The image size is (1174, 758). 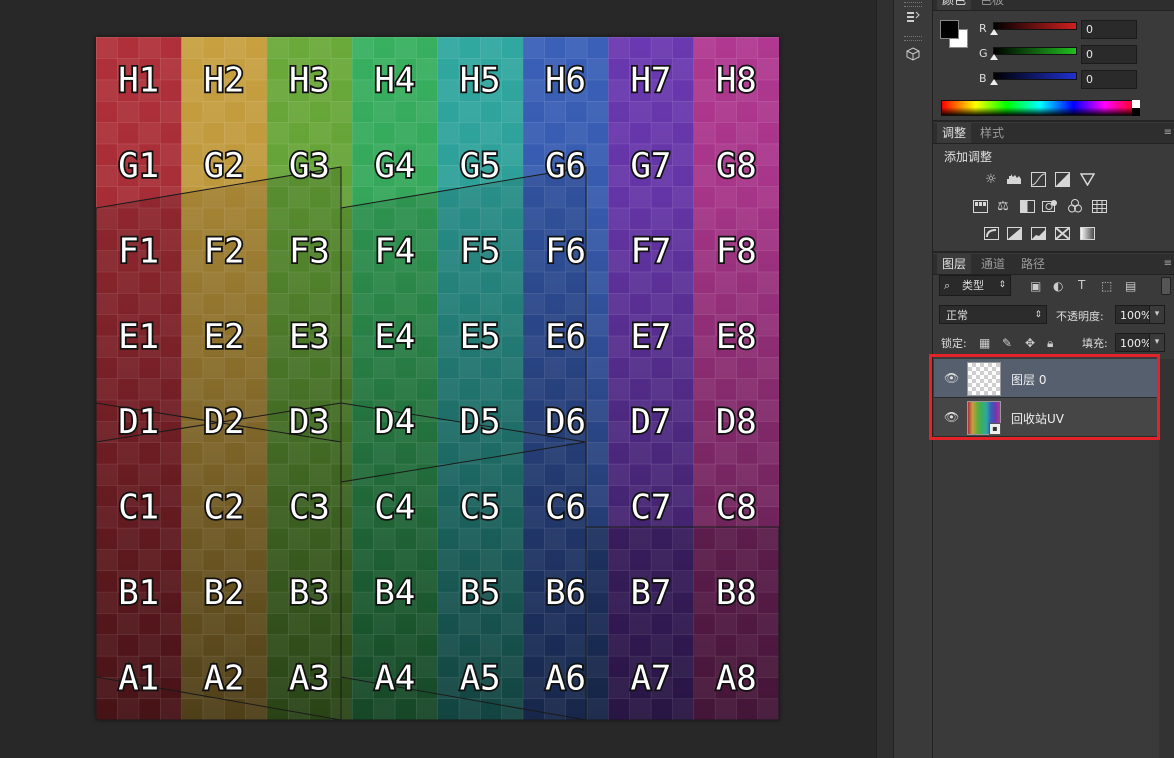 What do you see at coordinates (1130, 286) in the screenshot?
I see `smart-object-filter-icon: ▤` at bounding box center [1130, 286].